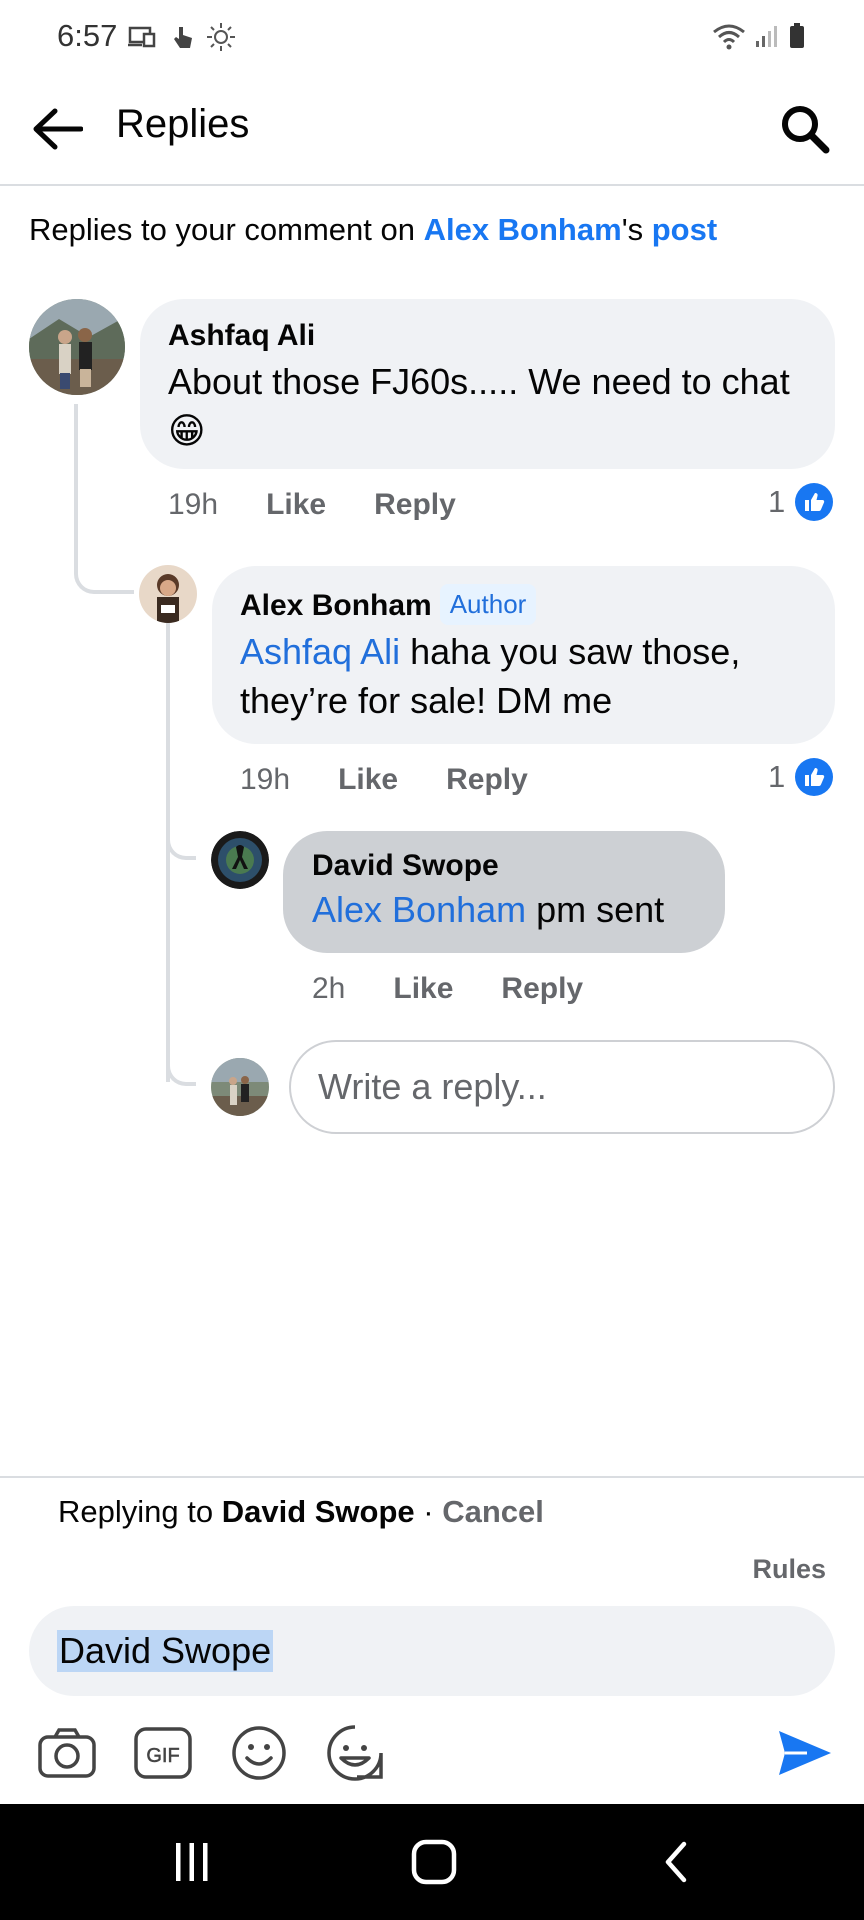  Describe the element at coordinates (226, 229) in the screenshot. I see `context-prefix: Replies to your comment on` at that location.